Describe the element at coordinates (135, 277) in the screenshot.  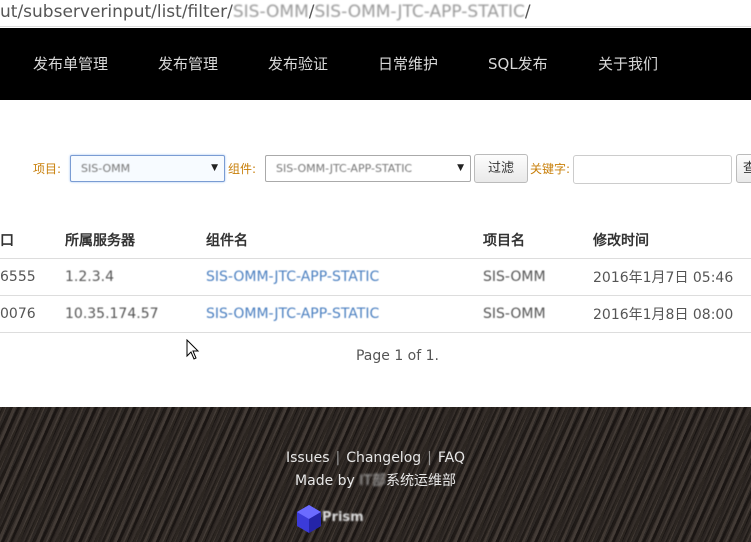
I see `cell-server: 1.2.3.4` at that location.